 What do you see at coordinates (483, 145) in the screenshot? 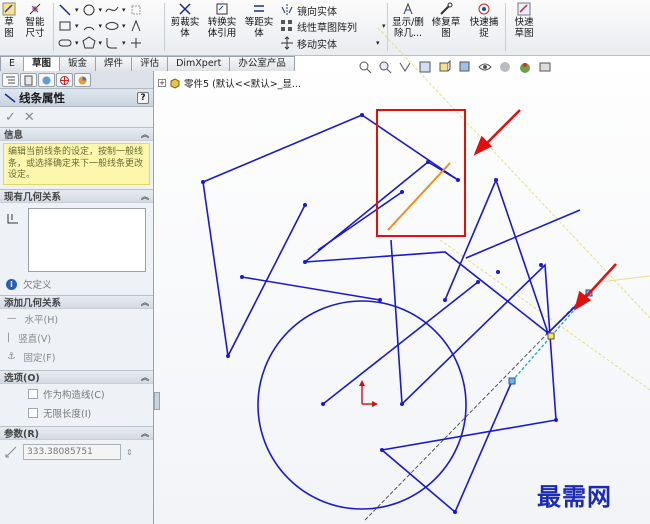
I see `arrow-top-head` at bounding box center [483, 145].